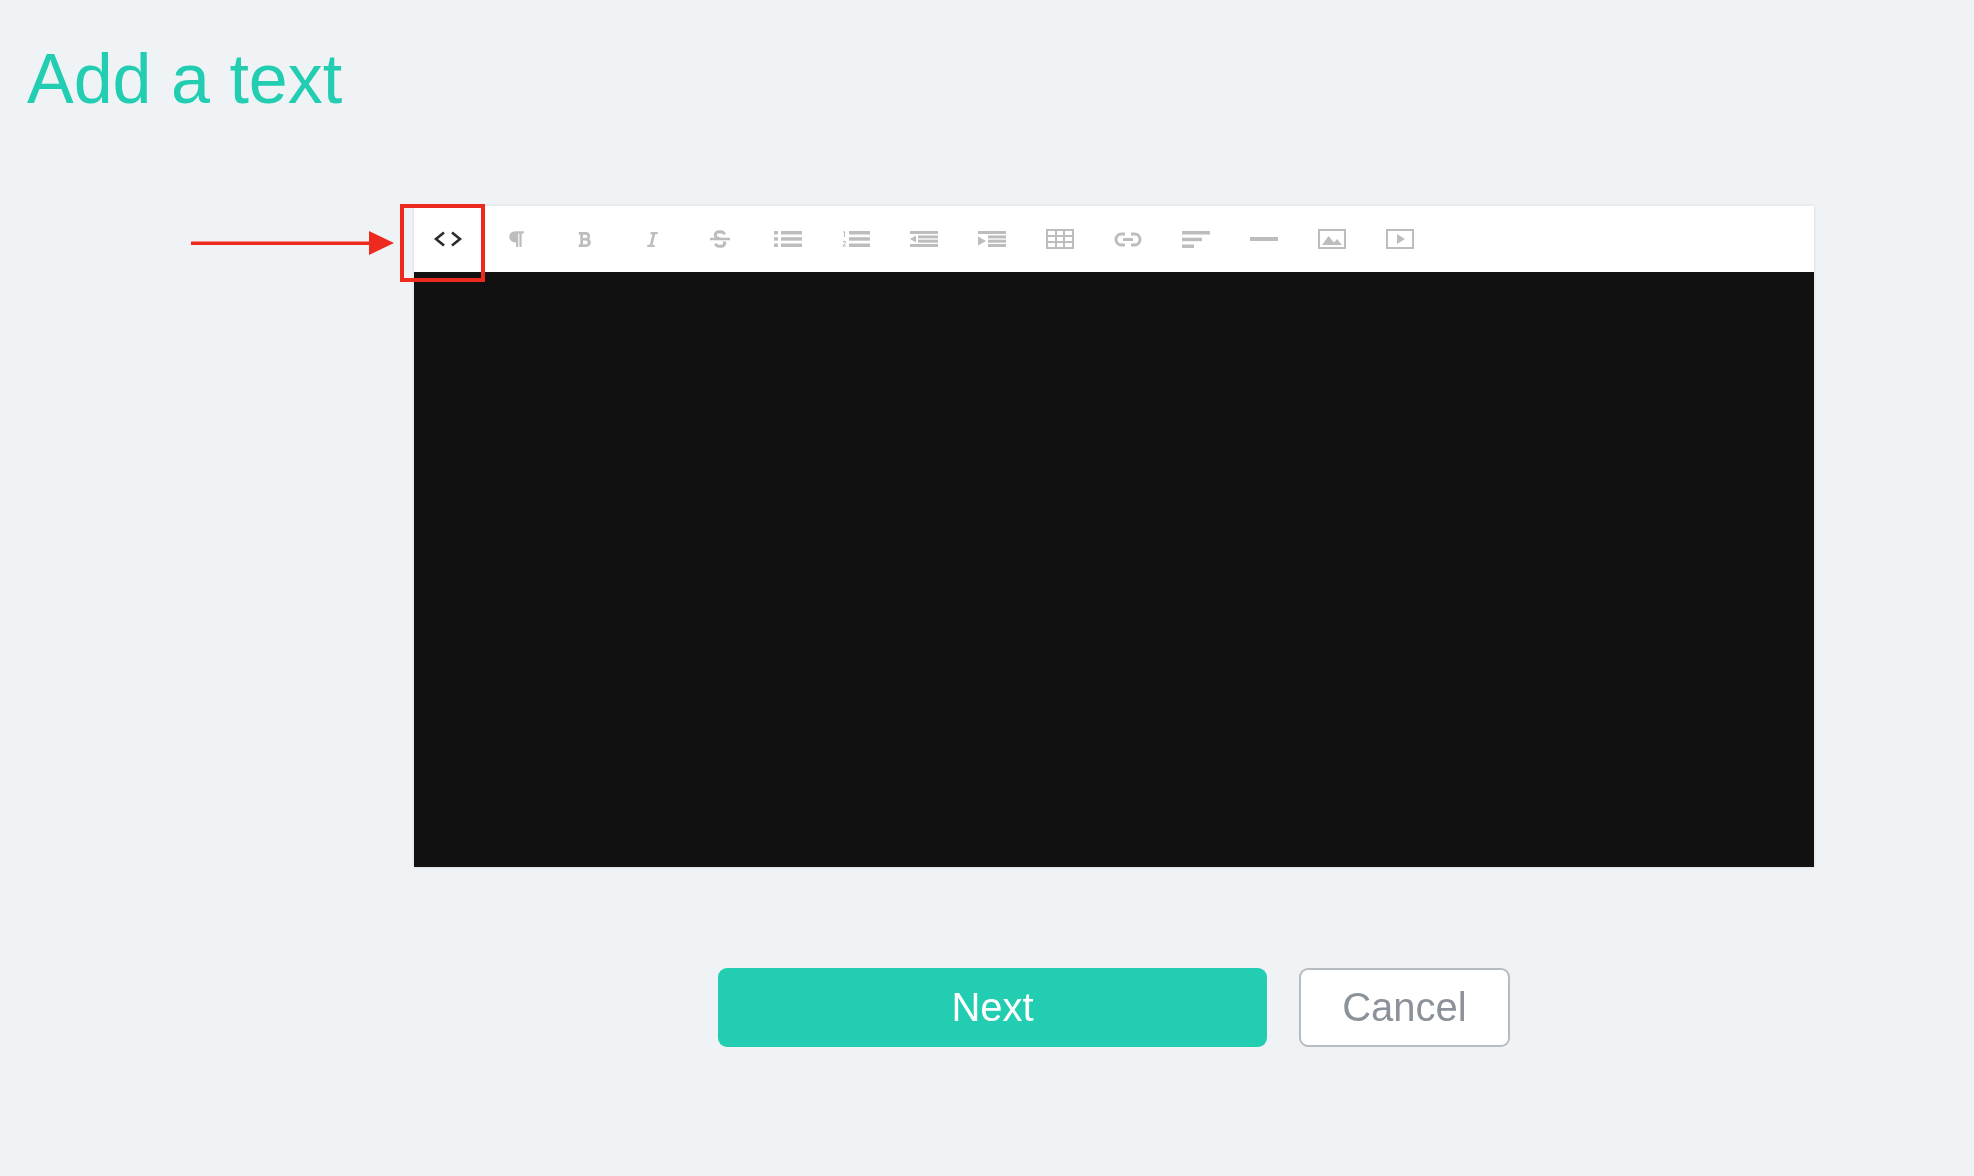  What do you see at coordinates (1332, 239) in the screenshot?
I see `image-icon` at bounding box center [1332, 239].